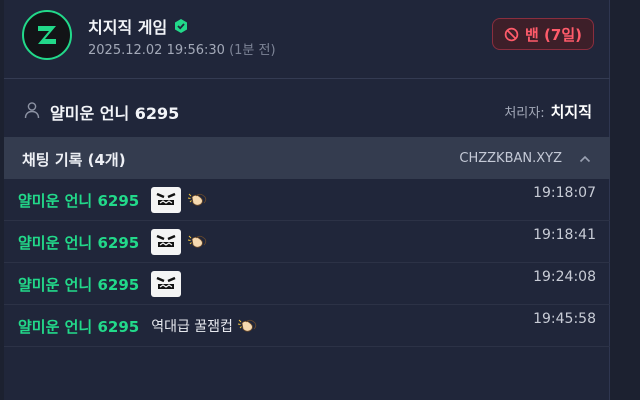  Describe the element at coordinates (307, 110) in the screenshot. I see `banned-user-row: 얄미운 언니 6295 처리자: 치지직` at that location.